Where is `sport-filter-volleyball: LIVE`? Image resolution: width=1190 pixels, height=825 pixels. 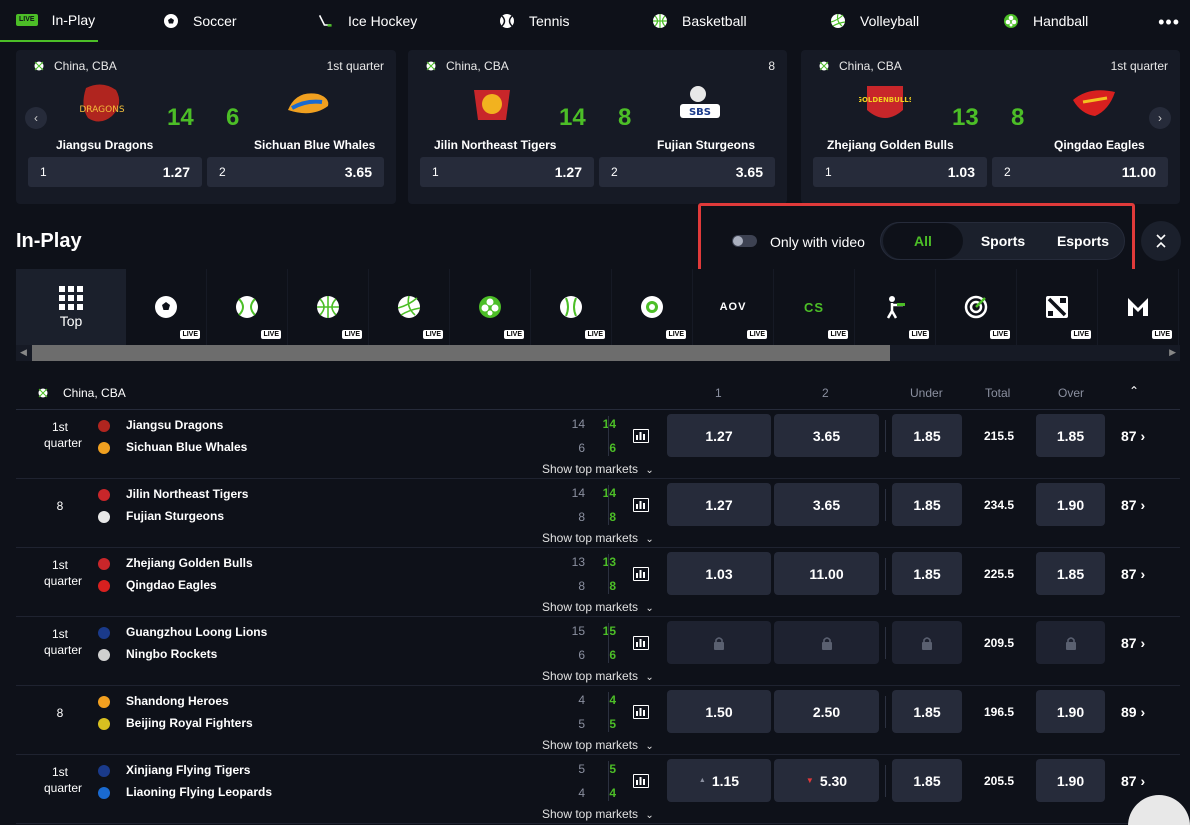
sport-filter-volleyball: LIVE is located at coordinates (409, 307).